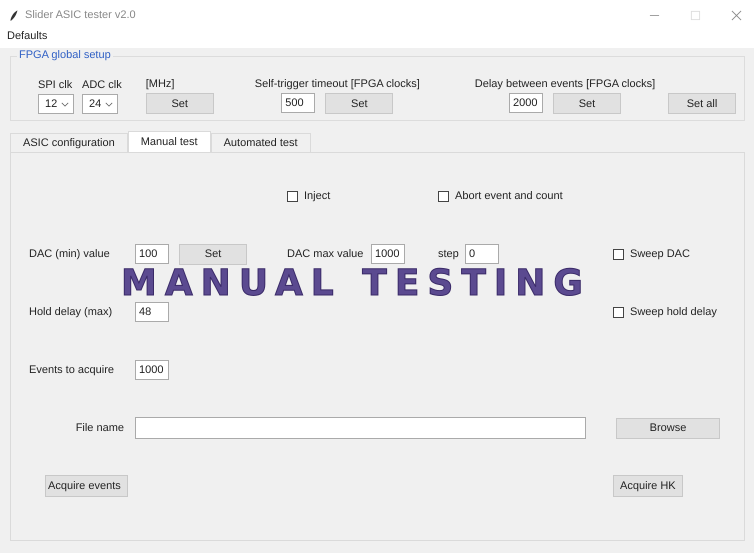  What do you see at coordinates (160, 84) in the screenshot?
I see `unit-label: [MHz]` at bounding box center [160, 84].